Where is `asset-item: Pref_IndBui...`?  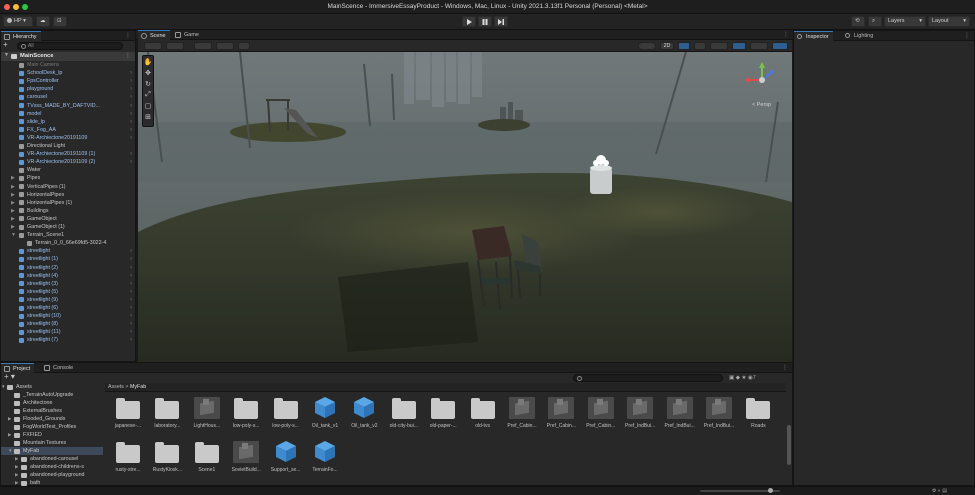 asset-item: Pref_IndBui... is located at coordinates (680, 412).